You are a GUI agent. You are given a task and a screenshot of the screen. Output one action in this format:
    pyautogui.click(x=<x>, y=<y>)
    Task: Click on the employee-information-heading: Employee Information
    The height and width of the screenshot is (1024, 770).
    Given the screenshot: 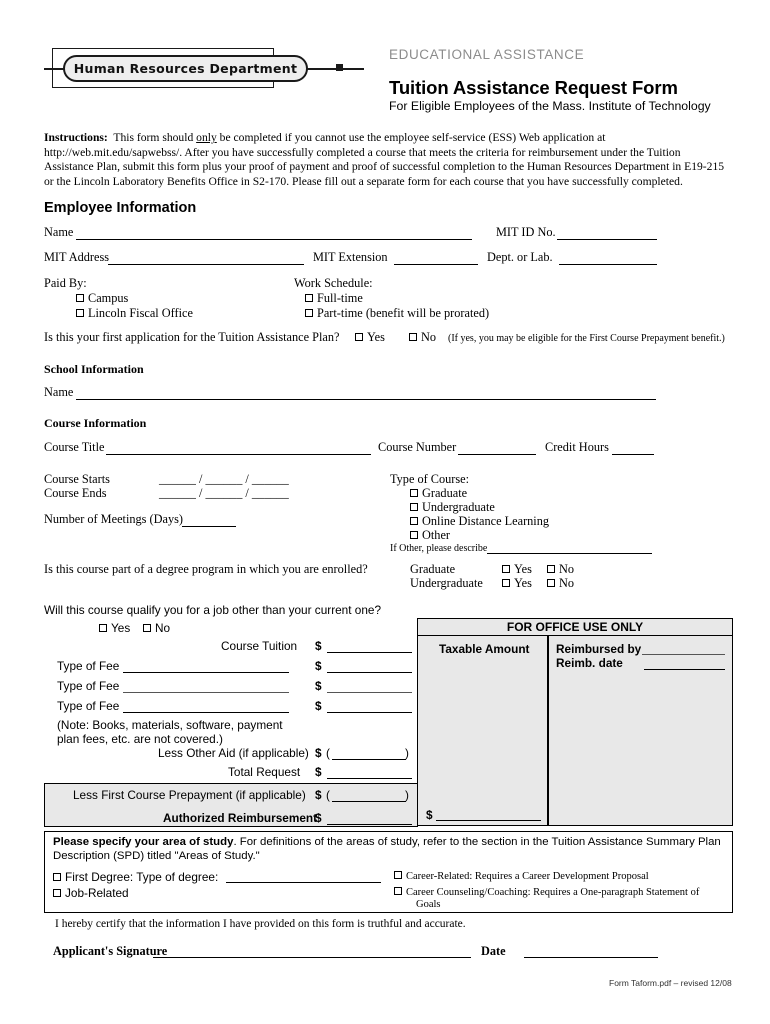 What is the action you would take?
    pyautogui.click(x=120, y=208)
    